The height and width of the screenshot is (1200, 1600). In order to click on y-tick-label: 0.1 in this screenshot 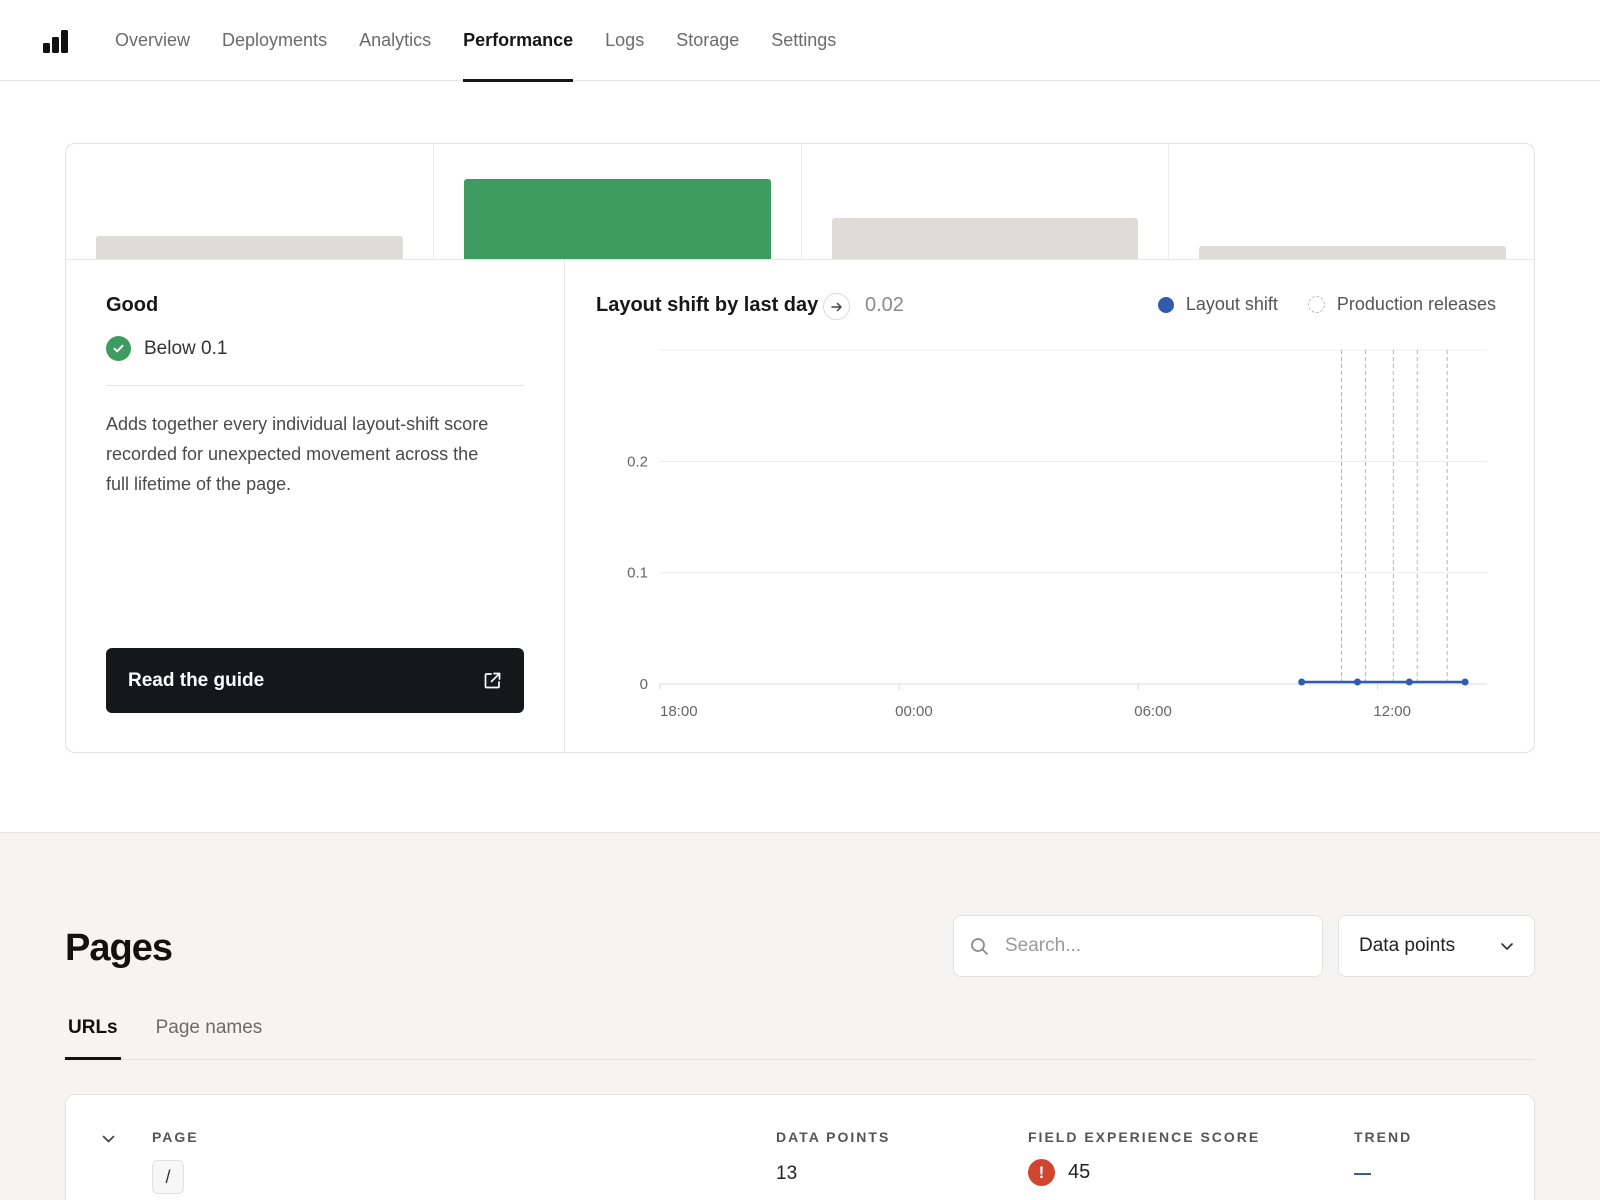, I will do `click(637, 573)`.